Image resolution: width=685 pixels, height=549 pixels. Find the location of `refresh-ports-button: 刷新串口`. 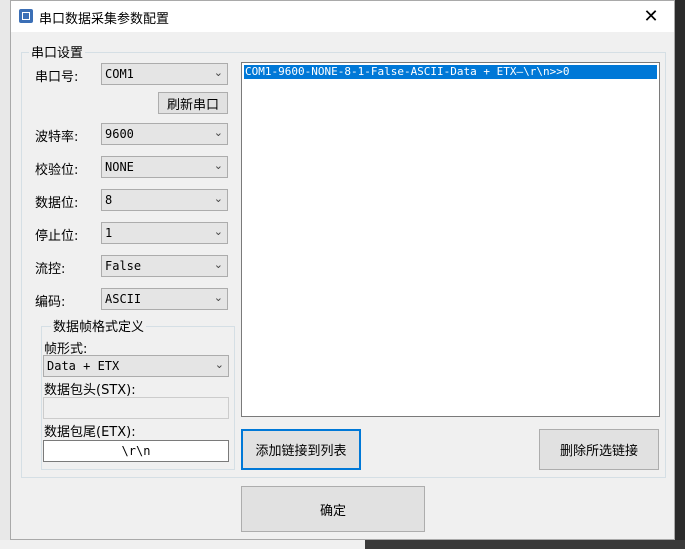

refresh-ports-button: 刷新串口 is located at coordinates (193, 103).